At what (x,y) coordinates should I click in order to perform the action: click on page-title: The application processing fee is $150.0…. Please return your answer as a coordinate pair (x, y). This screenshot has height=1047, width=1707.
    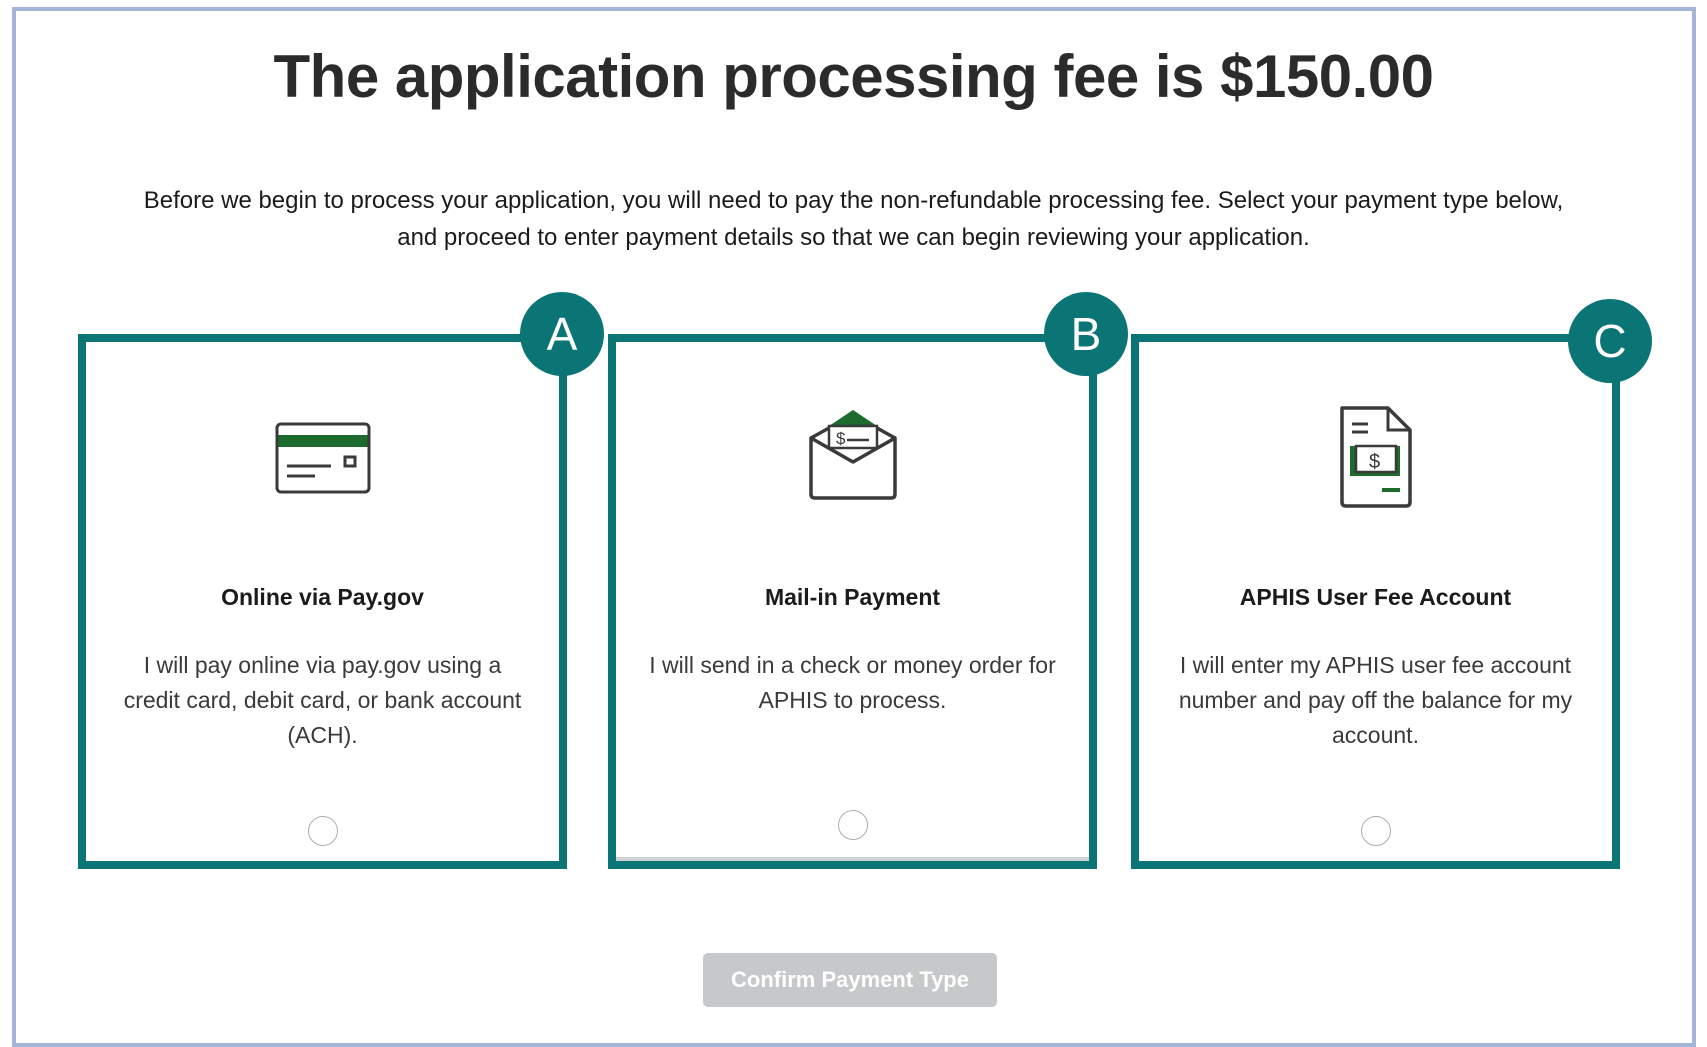
    Looking at the image, I should click on (853, 76).